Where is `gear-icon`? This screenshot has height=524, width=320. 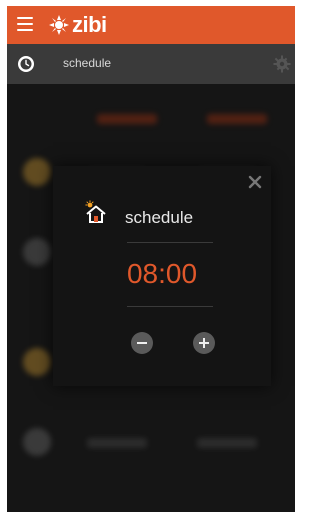 gear-icon is located at coordinates (282, 64).